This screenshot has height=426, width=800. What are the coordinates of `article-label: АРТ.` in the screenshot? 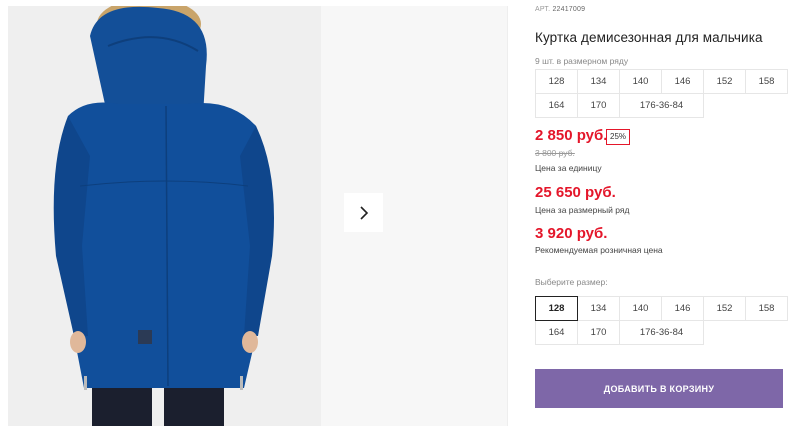 It's located at (543, 9).